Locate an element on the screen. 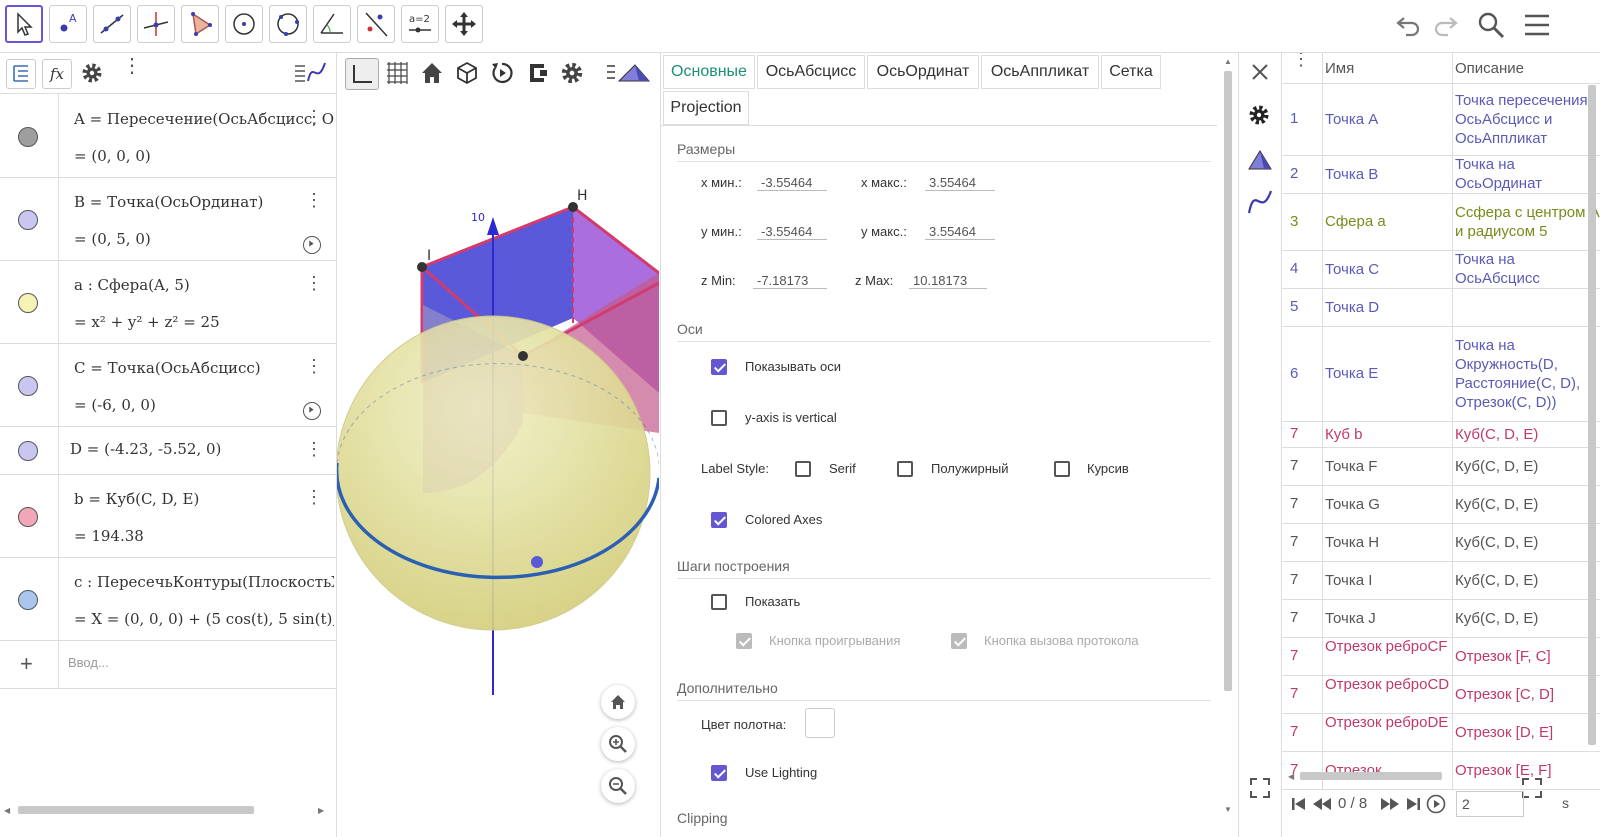 Image resolution: width=1600 pixels, height=837 pixels. axes-toggle-button is located at coordinates (362, 74).